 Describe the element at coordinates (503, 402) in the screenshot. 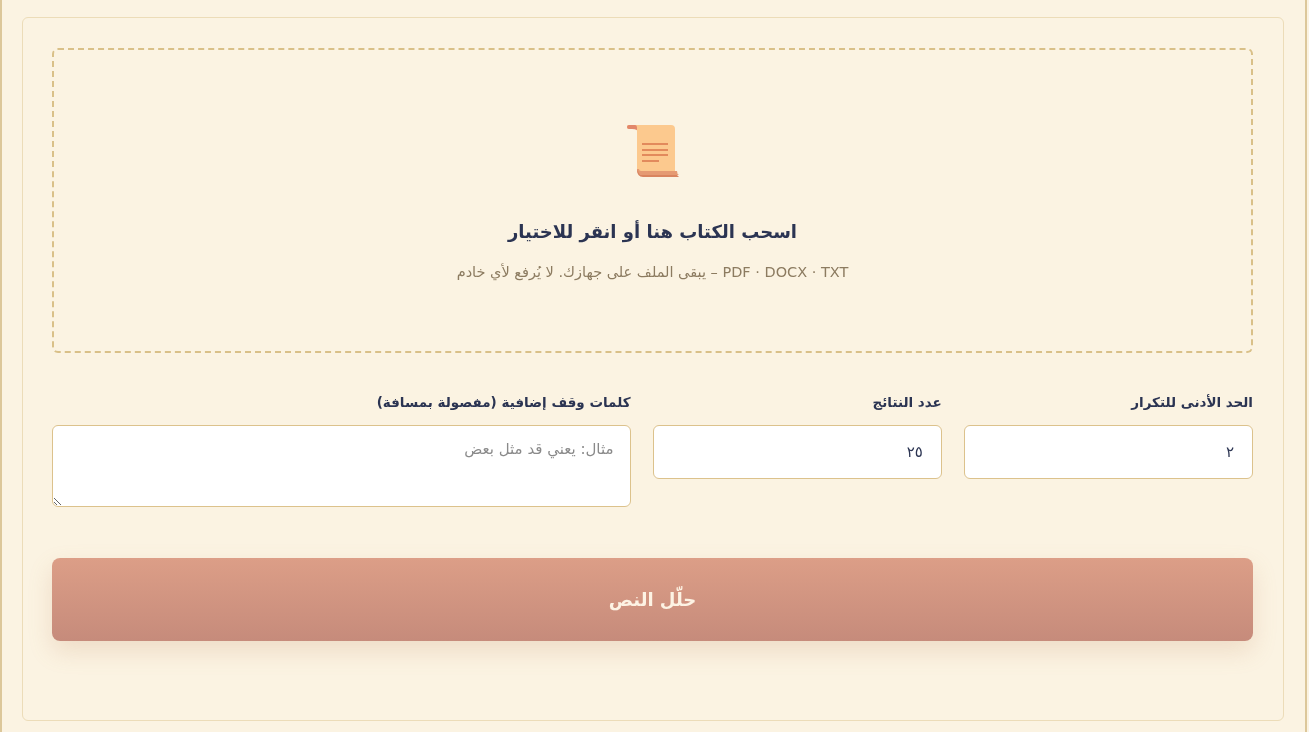

I see `field-label: كلمات وقف إضافية (مفصولة بمسافة)` at that location.